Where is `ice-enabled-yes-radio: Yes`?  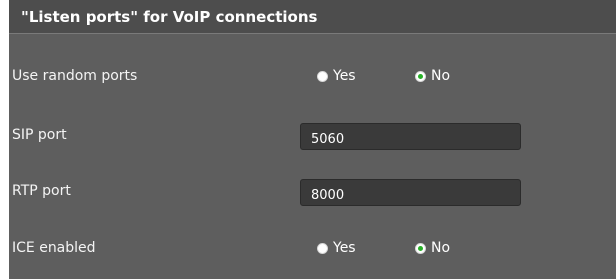 ice-enabled-yes-radio: Yes is located at coordinates (336, 248).